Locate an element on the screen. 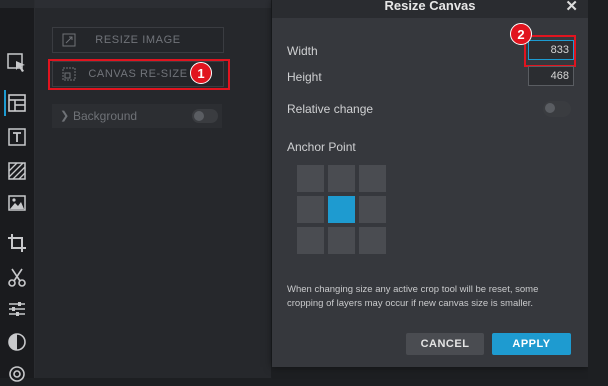 Image resolution: width=608 pixels, height=386 pixels. text-tool is located at coordinates (17, 137).